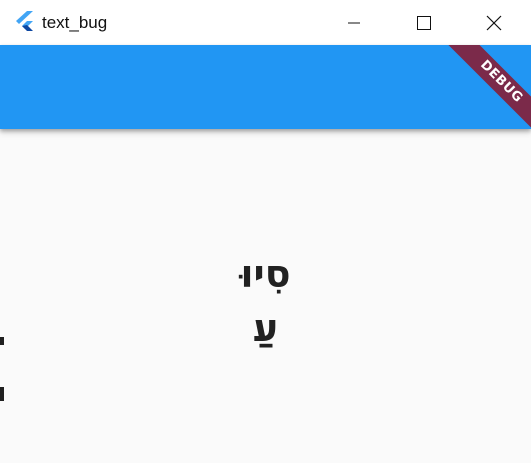 The height and width of the screenshot is (463, 531). Describe the element at coordinates (265, 22) in the screenshot. I see `window-titlebar: text_bug` at that location.